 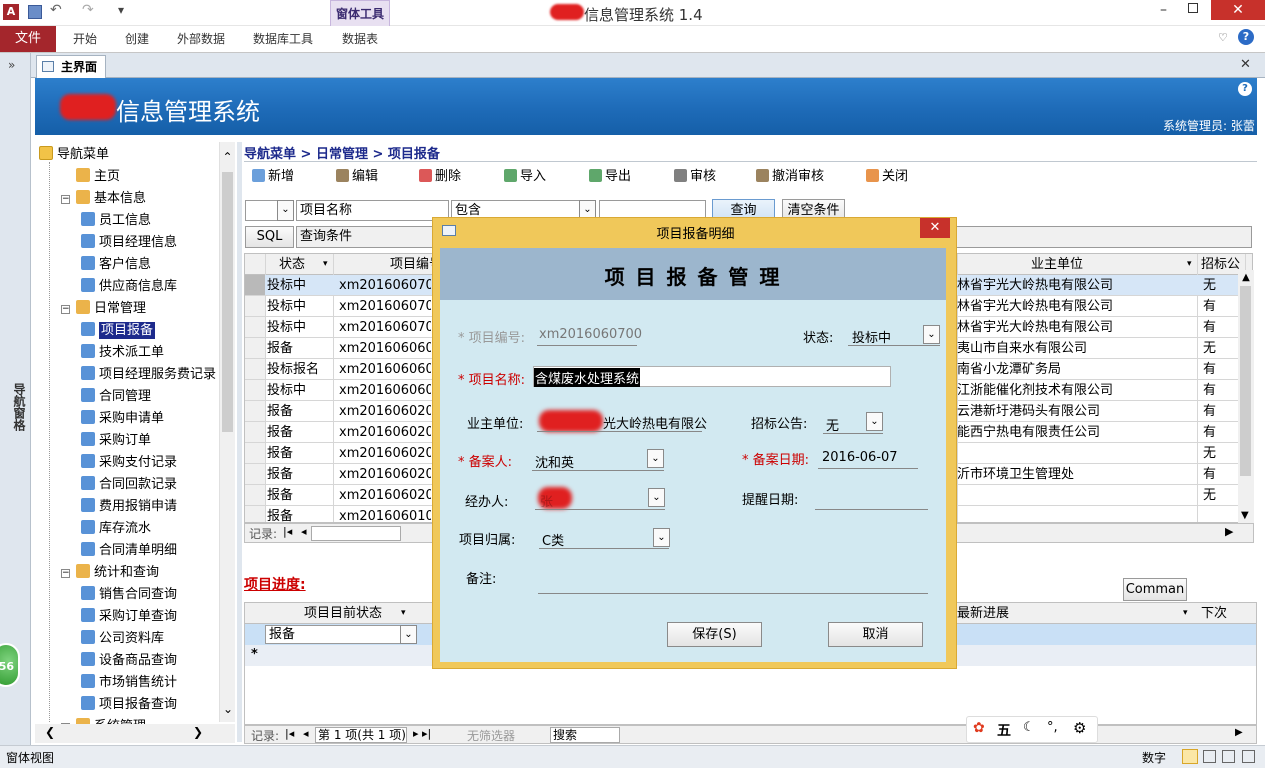 I want to click on scroll-down-icon: ⌄, so click(x=228, y=709).